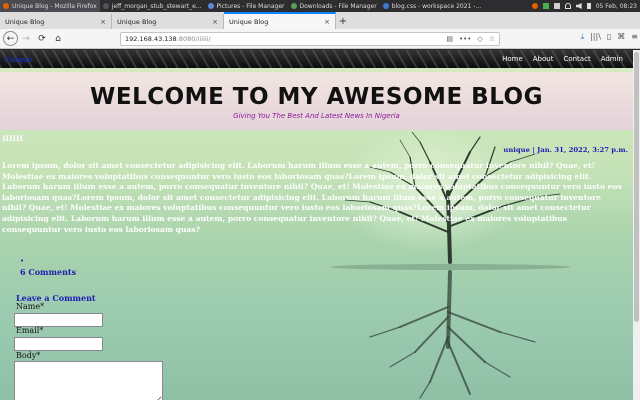  I want to click on email-label: Email*, so click(30, 330).